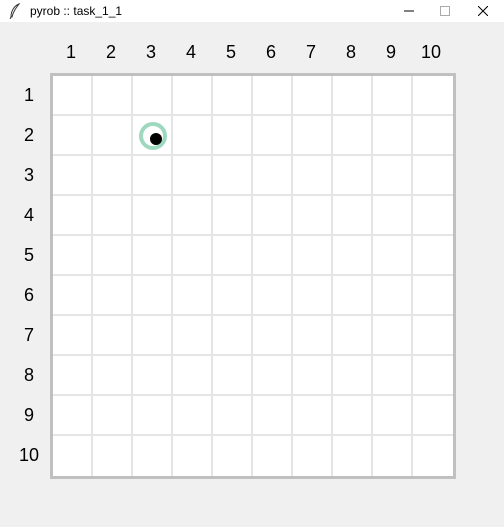 The height and width of the screenshot is (527, 504). Describe the element at coordinates (29, 455) in the screenshot. I see `row-label: 10` at that location.